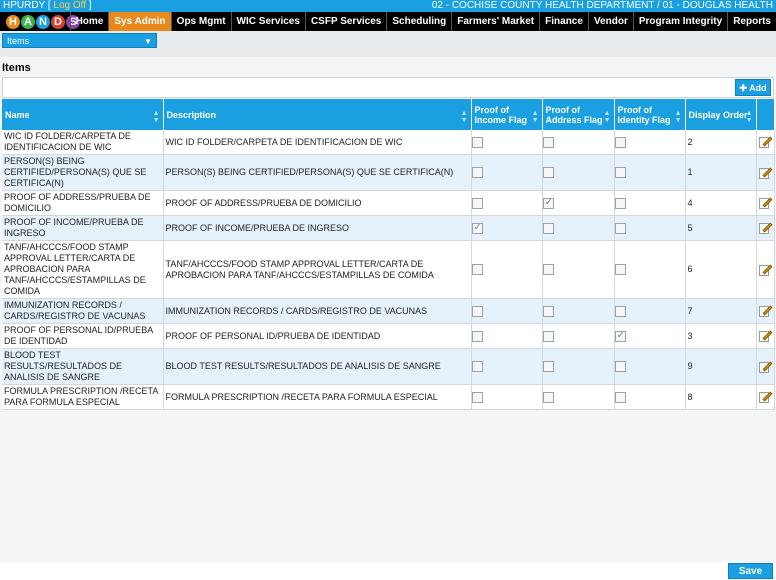  What do you see at coordinates (388, 44) in the screenshot?
I see `sub-navbar: Items ▼` at bounding box center [388, 44].